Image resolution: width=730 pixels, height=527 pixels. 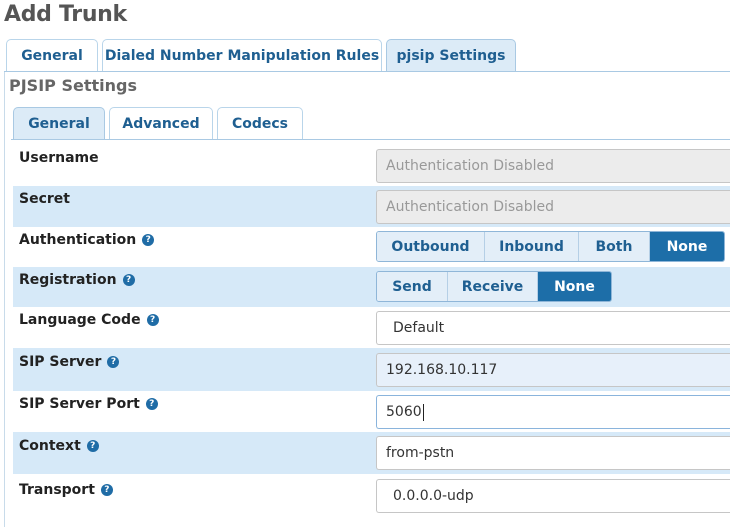 I want to click on username-field: Authentication Disabled, so click(x=553, y=166).